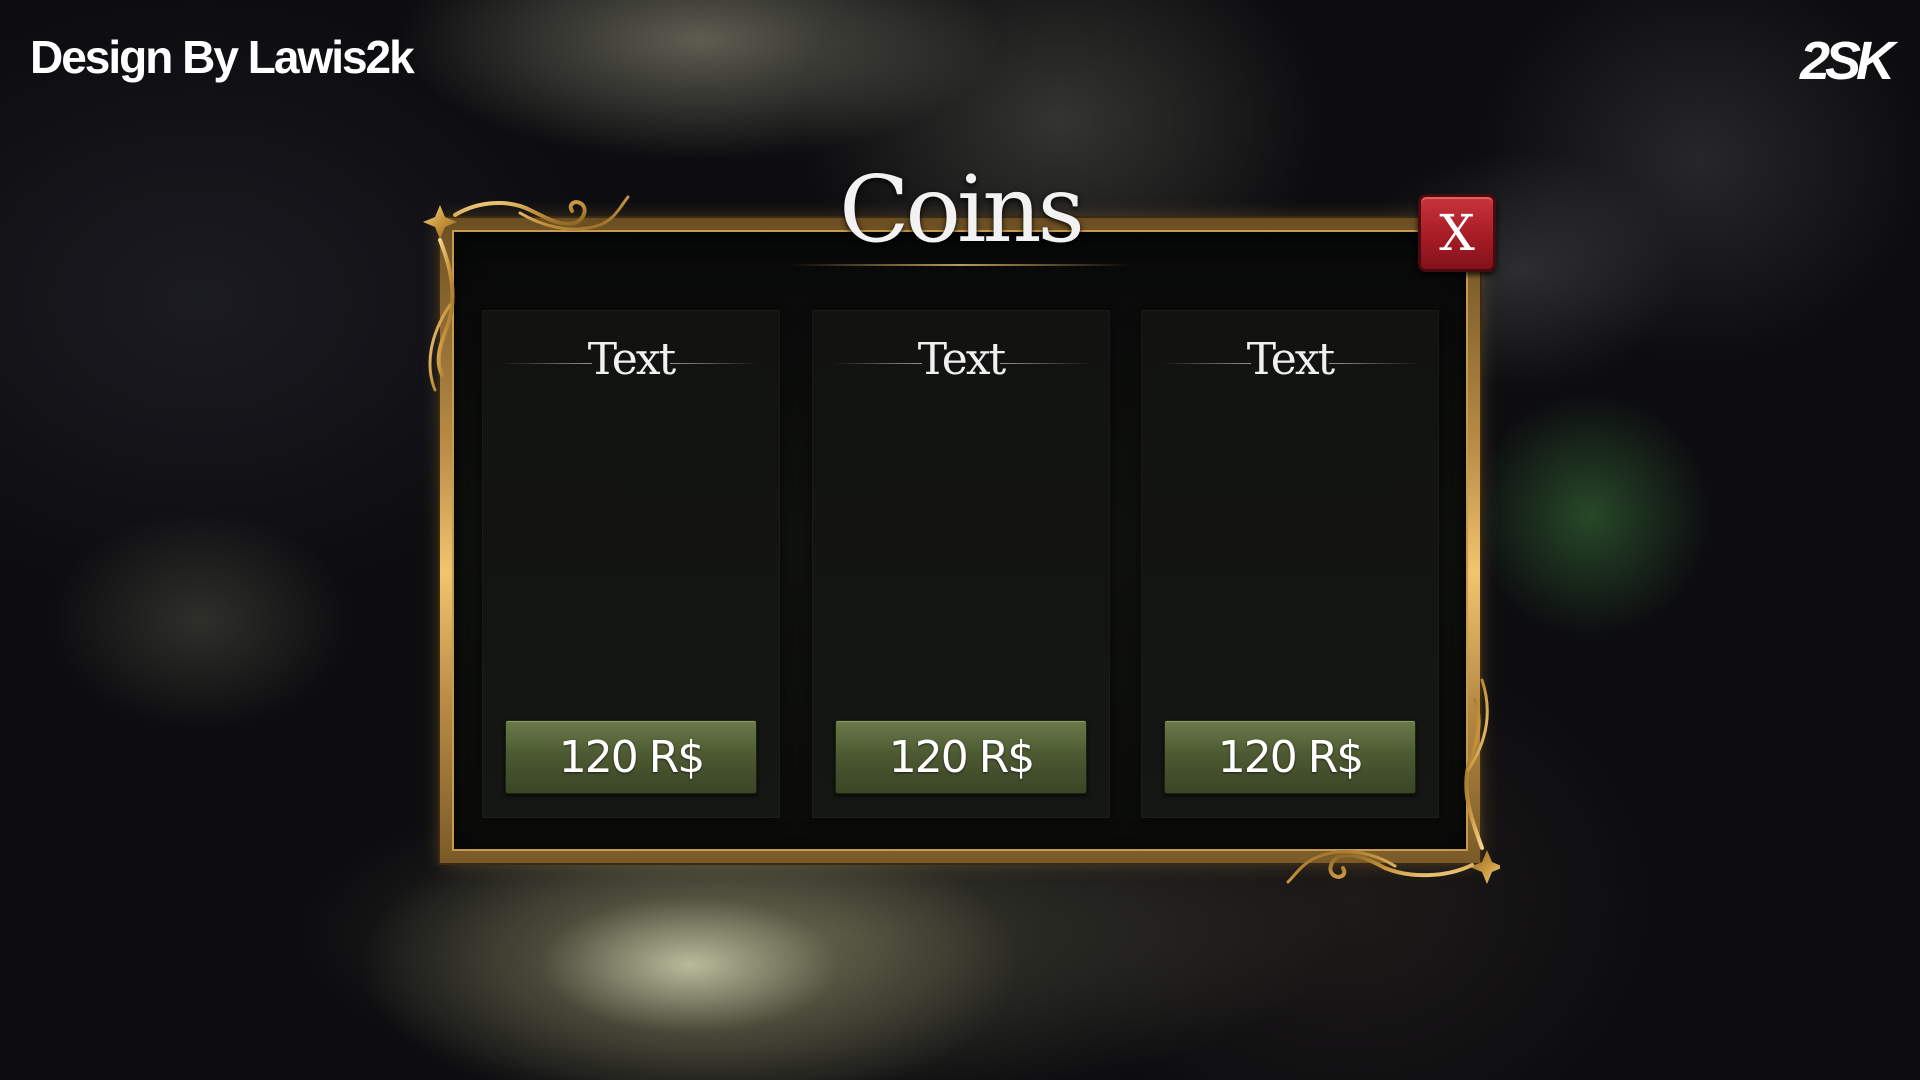  Describe the element at coordinates (1847, 61) in the screenshot. I see `brand-logo: 2SK` at that location.